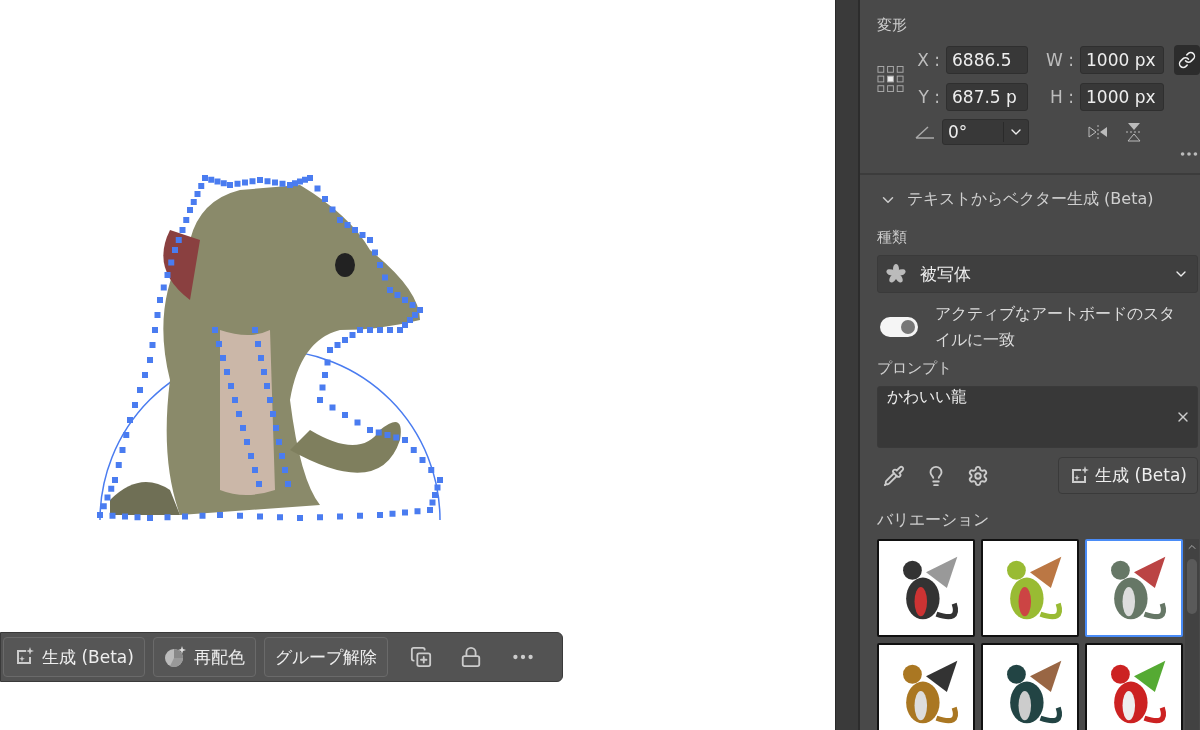 Image resolution: width=1200 pixels, height=730 pixels. Describe the element at coordinates (1122, 60) in the screenshot. I see `width-field: 1000 px` at that location.